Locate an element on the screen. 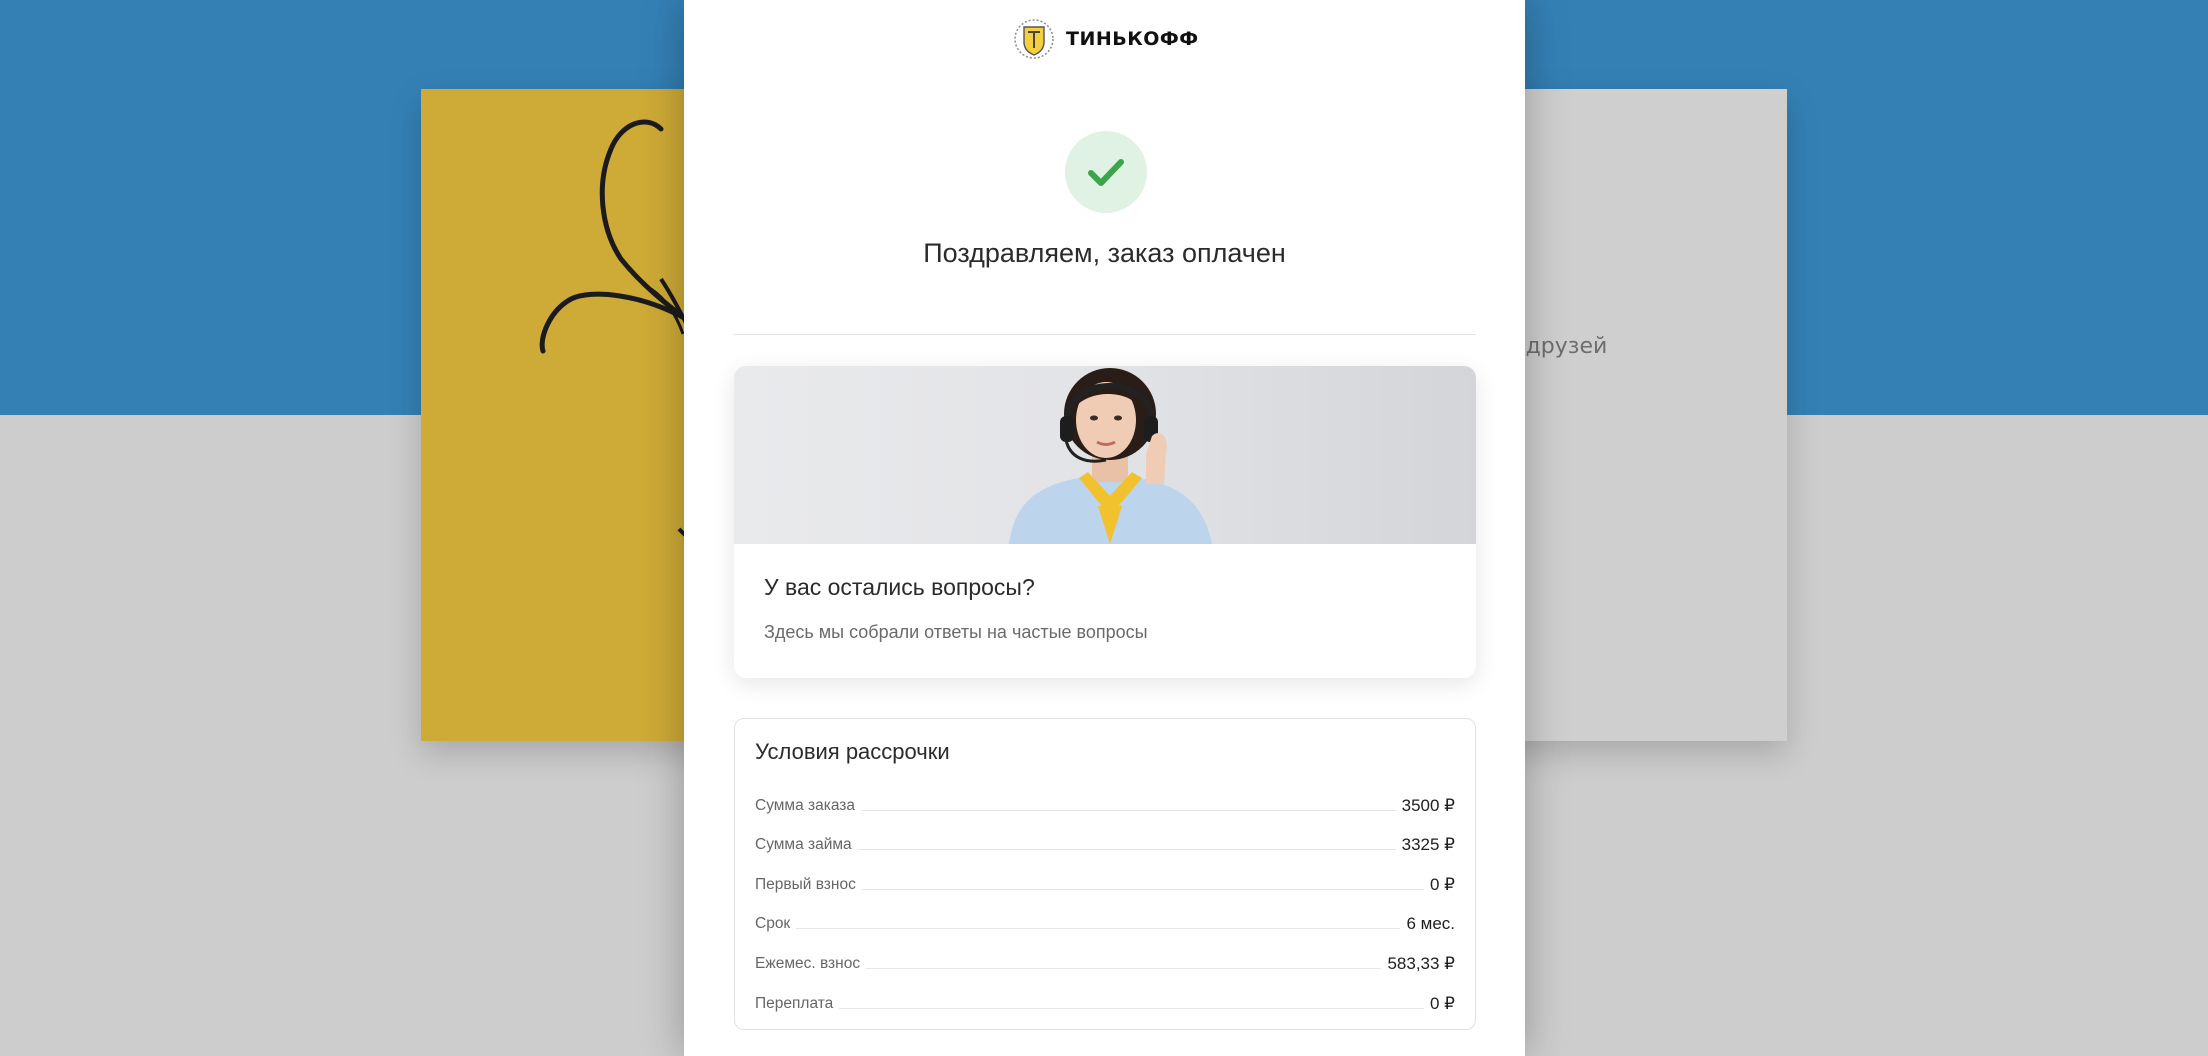 The width and height of the screenshot is (2208, 1056). terms-row-monthly-payment: Ежемес. взнос 583,33 ₽ is located at coordinates (1105, 961).